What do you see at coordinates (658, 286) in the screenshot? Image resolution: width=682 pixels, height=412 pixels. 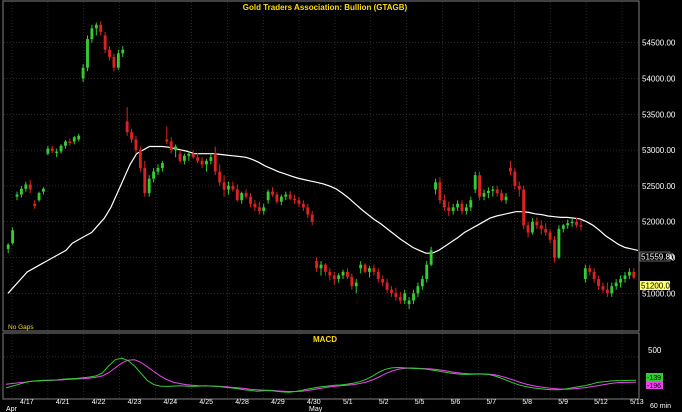 I see `current-price-label: 51200.00` at bounding box center [658, 286].